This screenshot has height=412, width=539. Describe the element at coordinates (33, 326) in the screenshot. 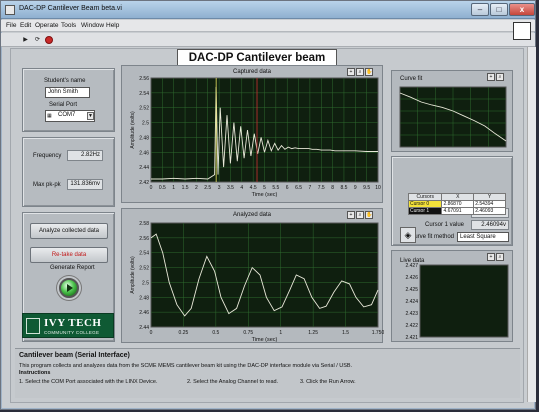

I see `ivy-tech-mark-icon` at that location.